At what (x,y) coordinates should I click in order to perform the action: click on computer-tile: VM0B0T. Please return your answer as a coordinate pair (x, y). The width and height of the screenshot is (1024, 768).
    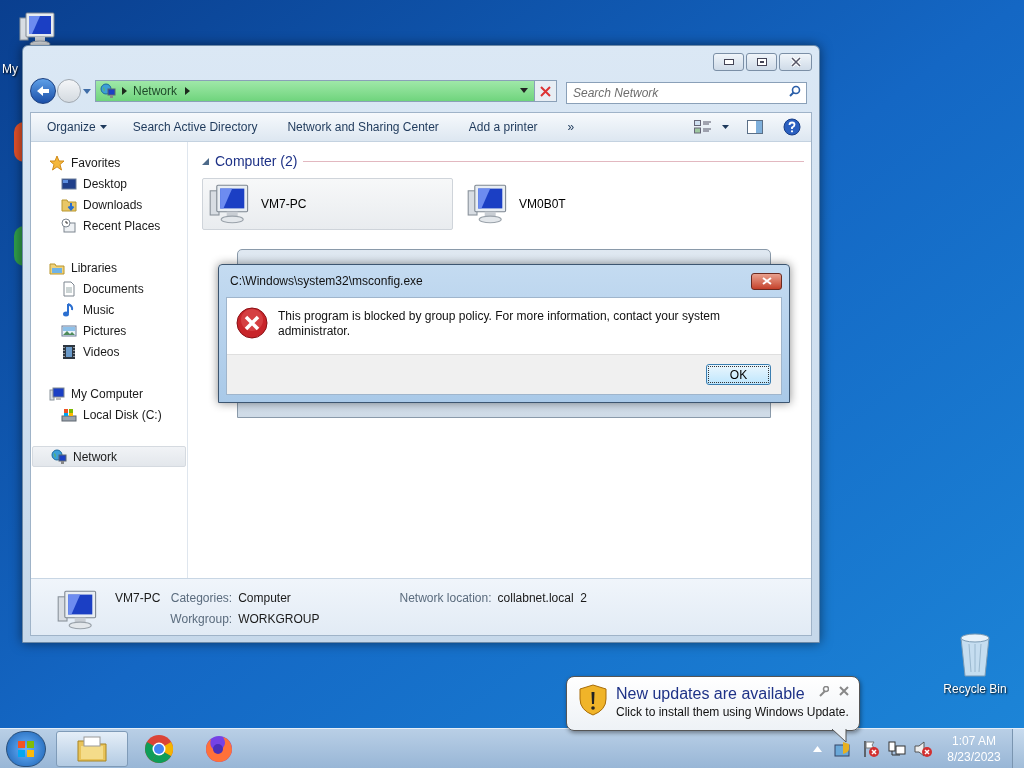
    Looking at the image, I should click on (585, 204).